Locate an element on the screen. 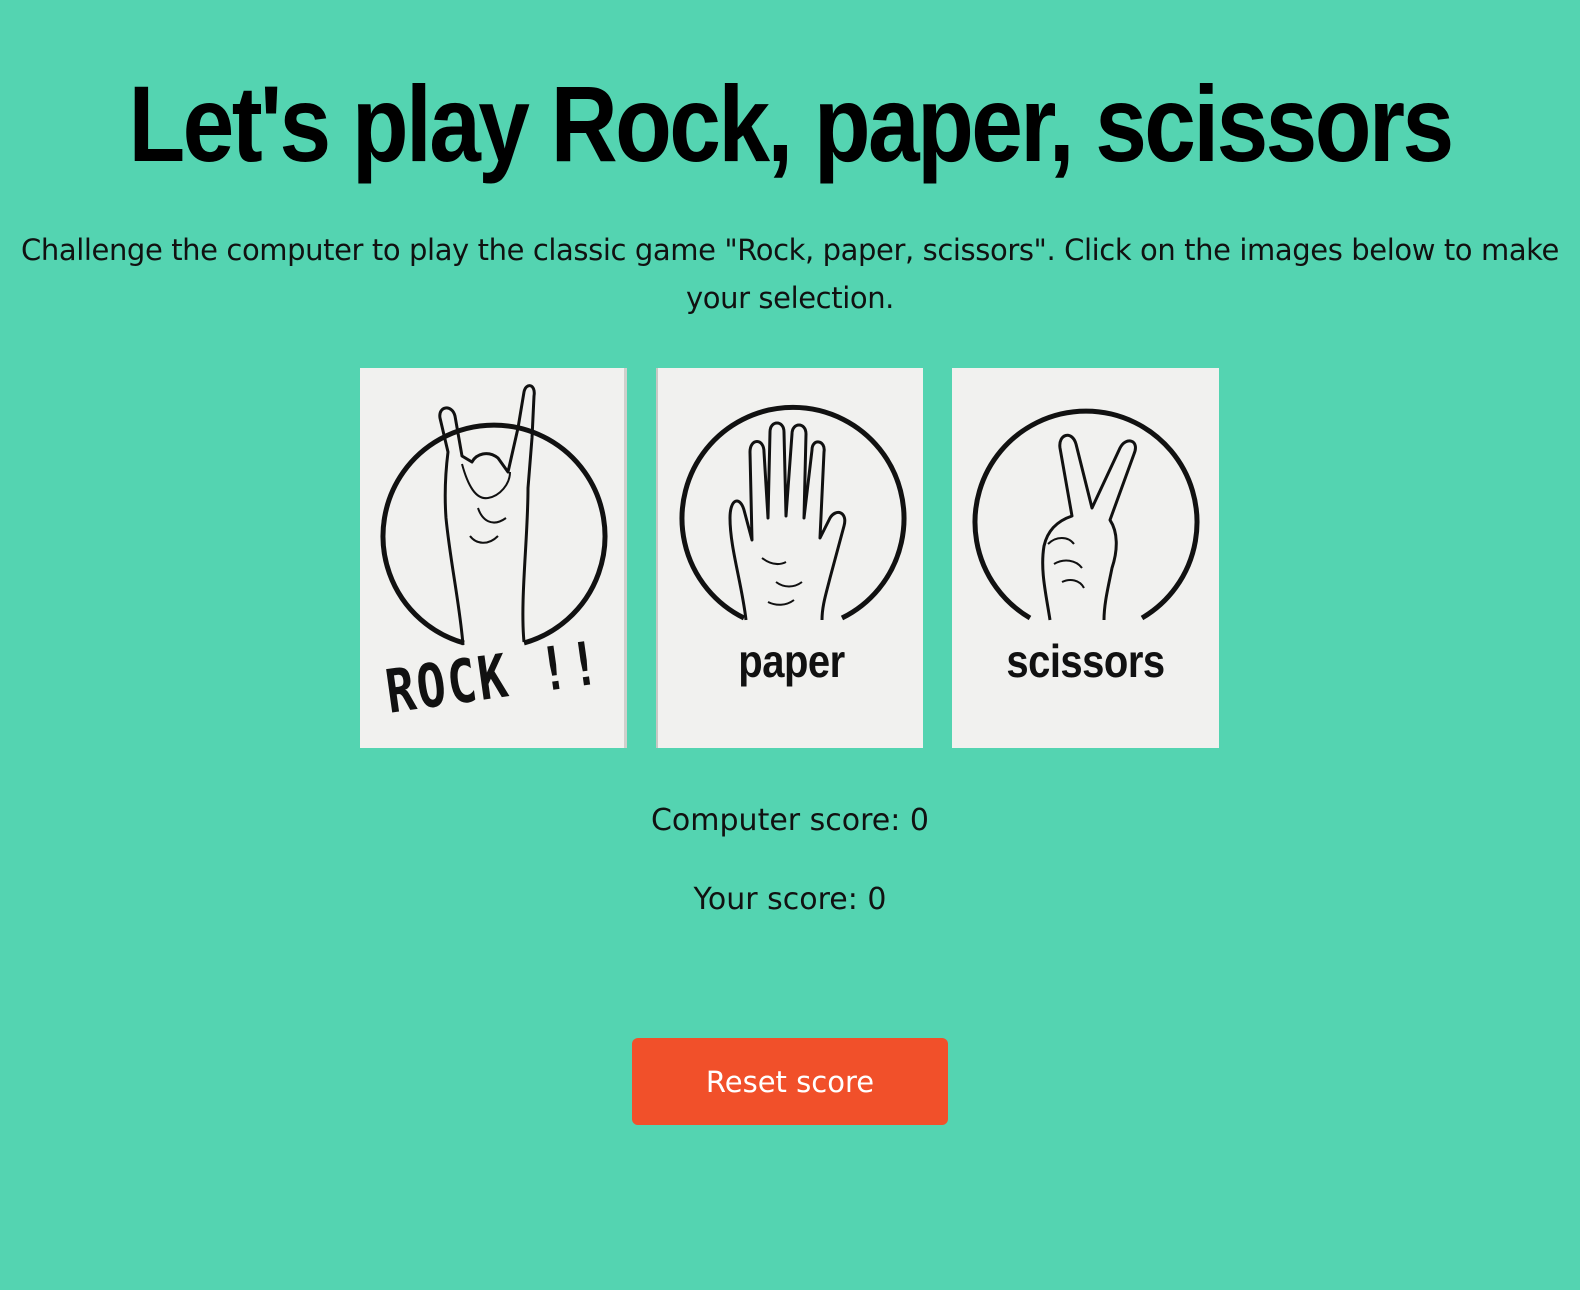 This screenshot has height=1290, width=1580. rock-choice-card: ROCK !! is located at coordinates (493, 558).